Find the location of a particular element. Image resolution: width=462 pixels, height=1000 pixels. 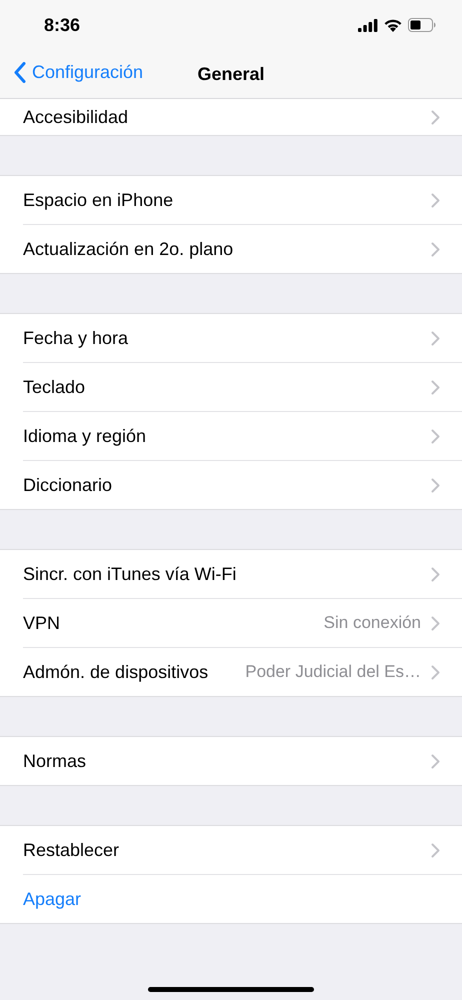

settings-row: Sincr. con iTunes vía Wi-Fi is located at coordinates (242, 574).